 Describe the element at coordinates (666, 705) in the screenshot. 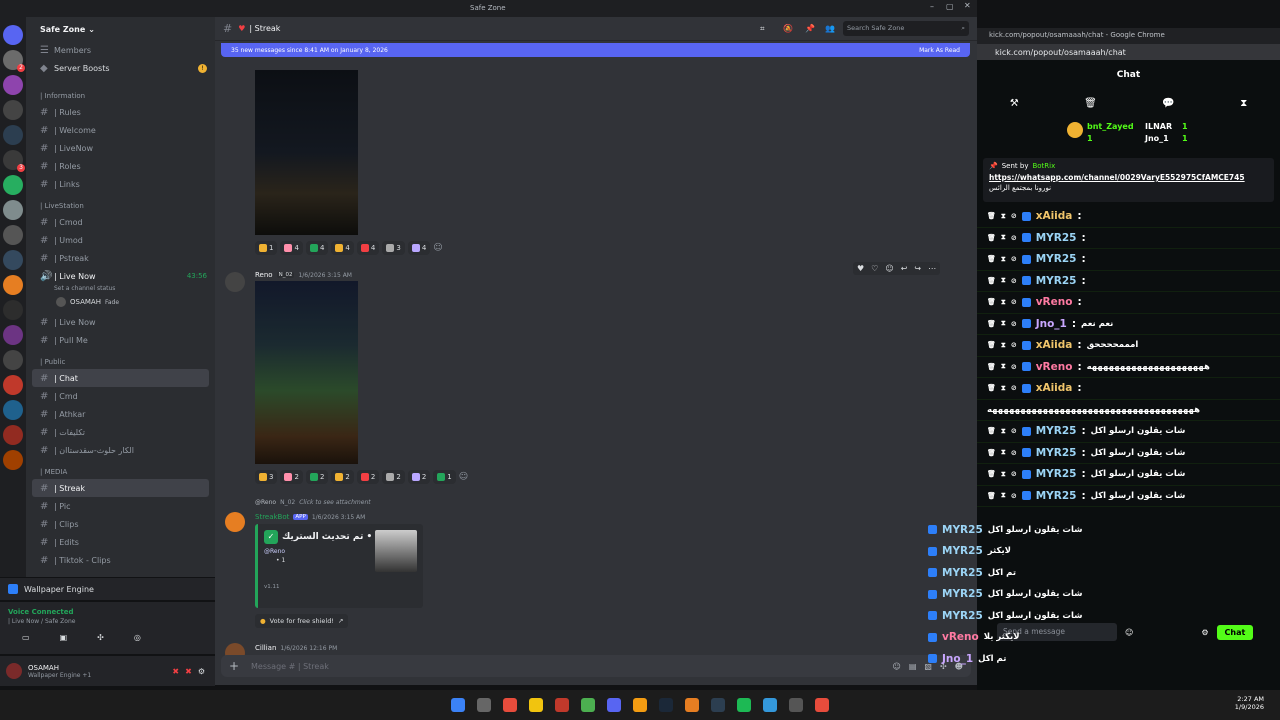

I see `steam-icon` at that location.